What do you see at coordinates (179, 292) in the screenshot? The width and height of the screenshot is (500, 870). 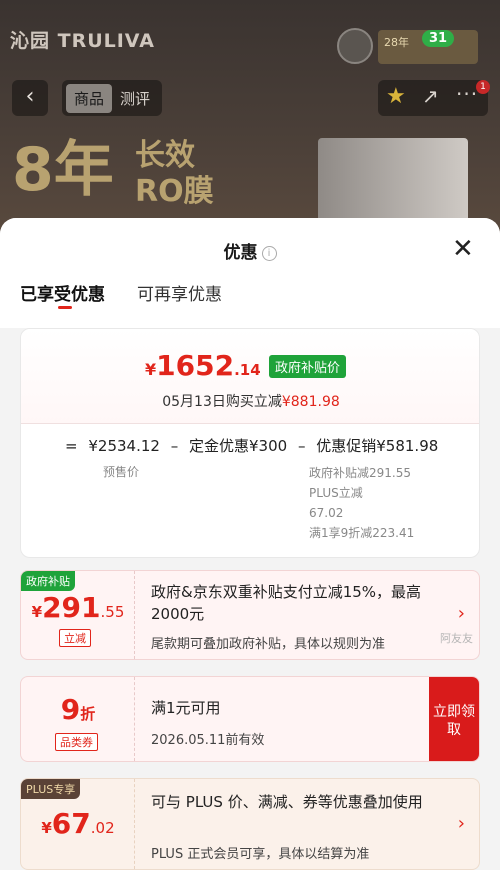 I see `tab-more-discounts: 可再享优惠` at bounding box center [179, 292].